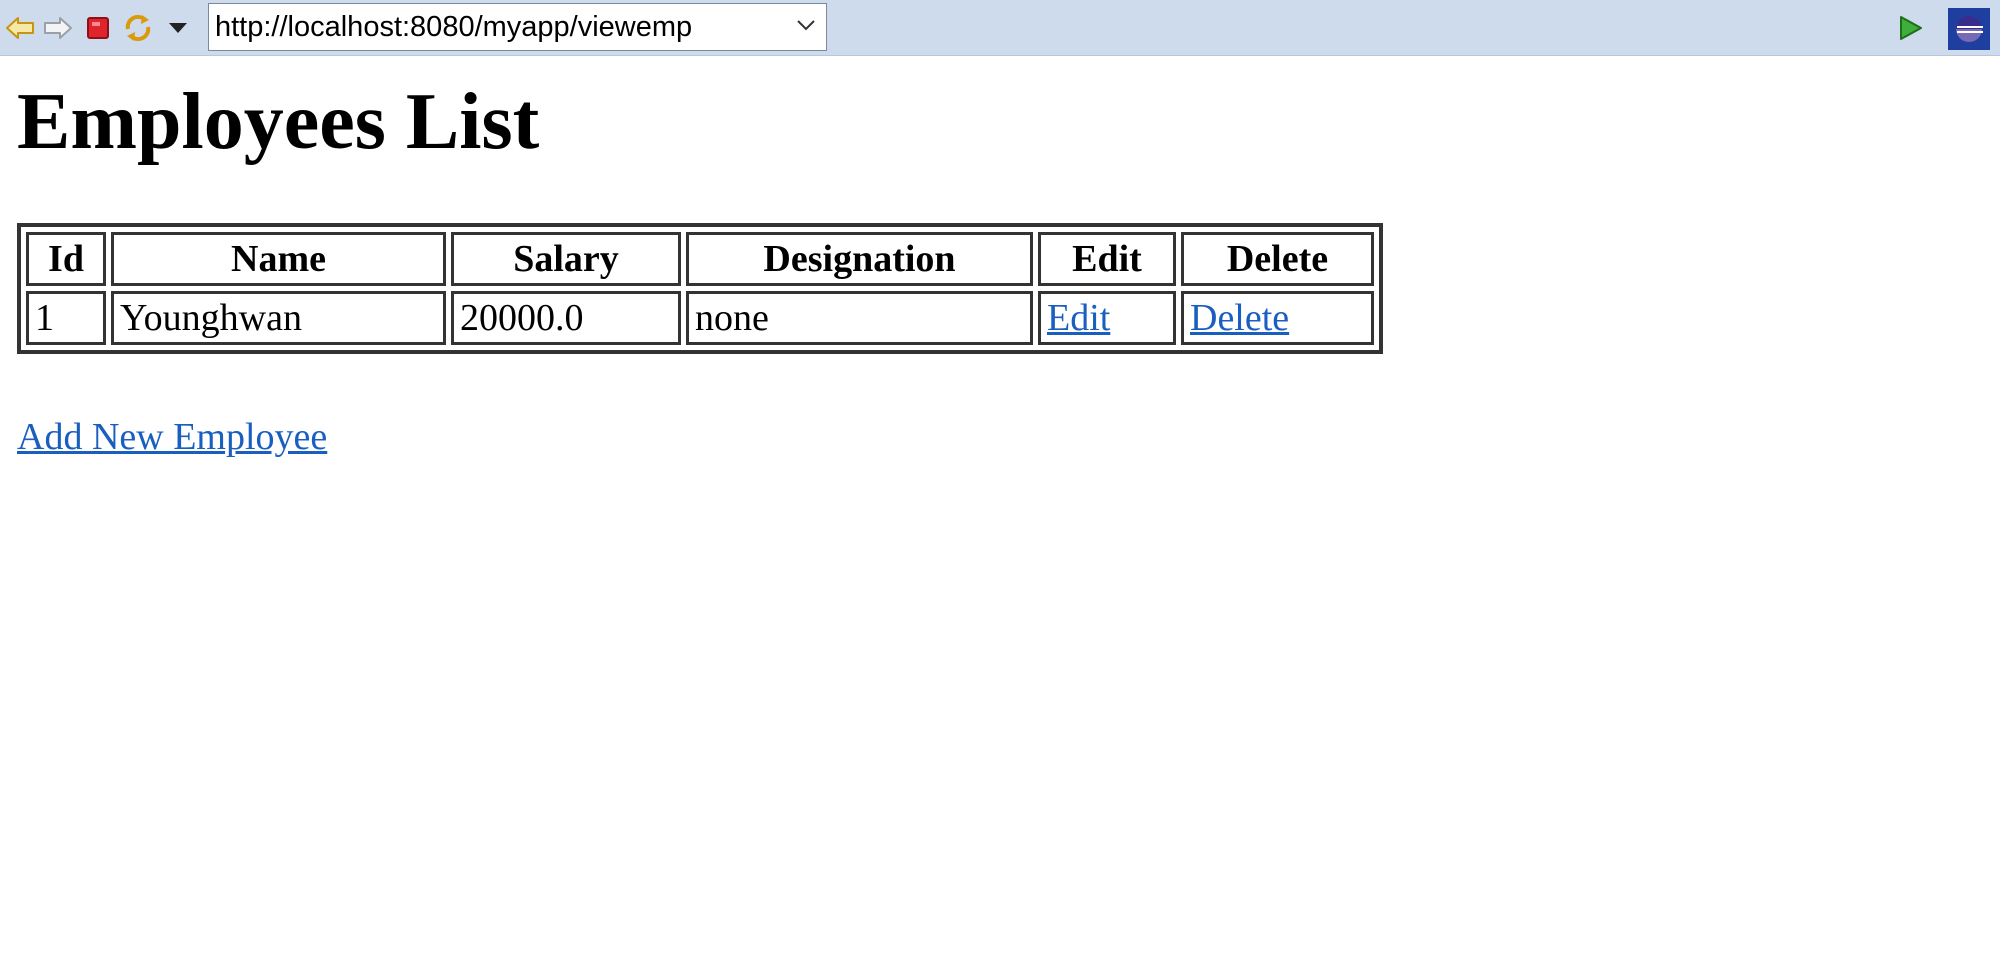 This screenshot has height=955, width=2000. Describe the element at coordinates (566, 318) in the screenshot. I see `cell-salary: 20000.0` at that location.